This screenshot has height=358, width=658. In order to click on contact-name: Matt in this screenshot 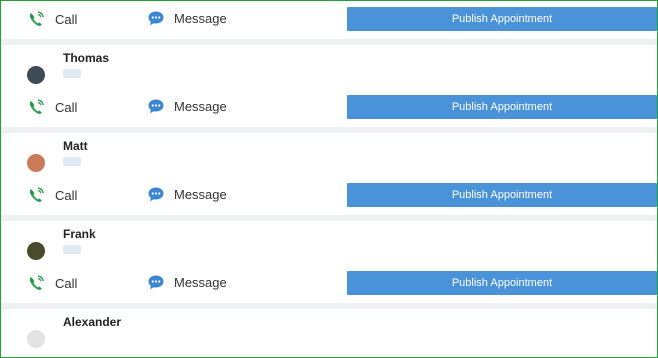, I will do `click(75, 146)`.